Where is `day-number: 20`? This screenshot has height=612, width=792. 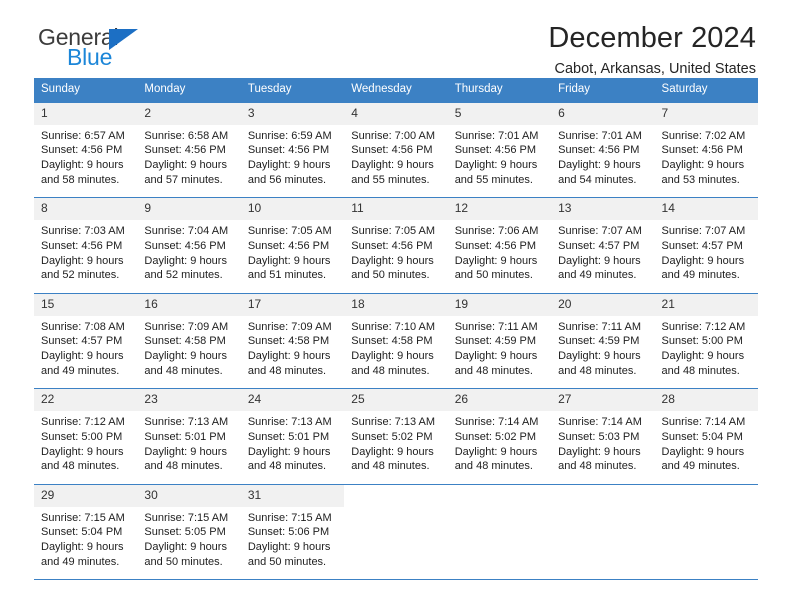 day-number: 20 is located at coordinates (603, 304).